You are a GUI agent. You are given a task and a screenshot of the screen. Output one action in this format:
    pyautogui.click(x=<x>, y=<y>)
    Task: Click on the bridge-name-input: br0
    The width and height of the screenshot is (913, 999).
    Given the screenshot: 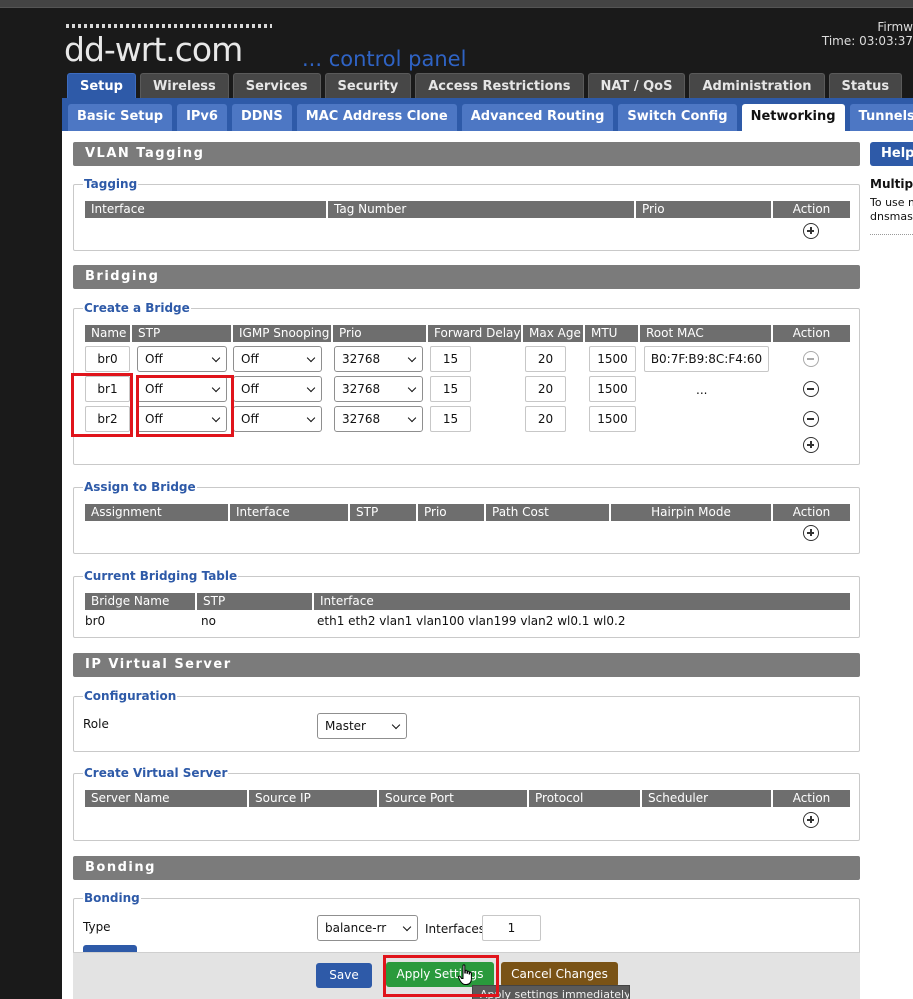 What is the action you would take?
    pyautogui.click(x=107, y=359)
    